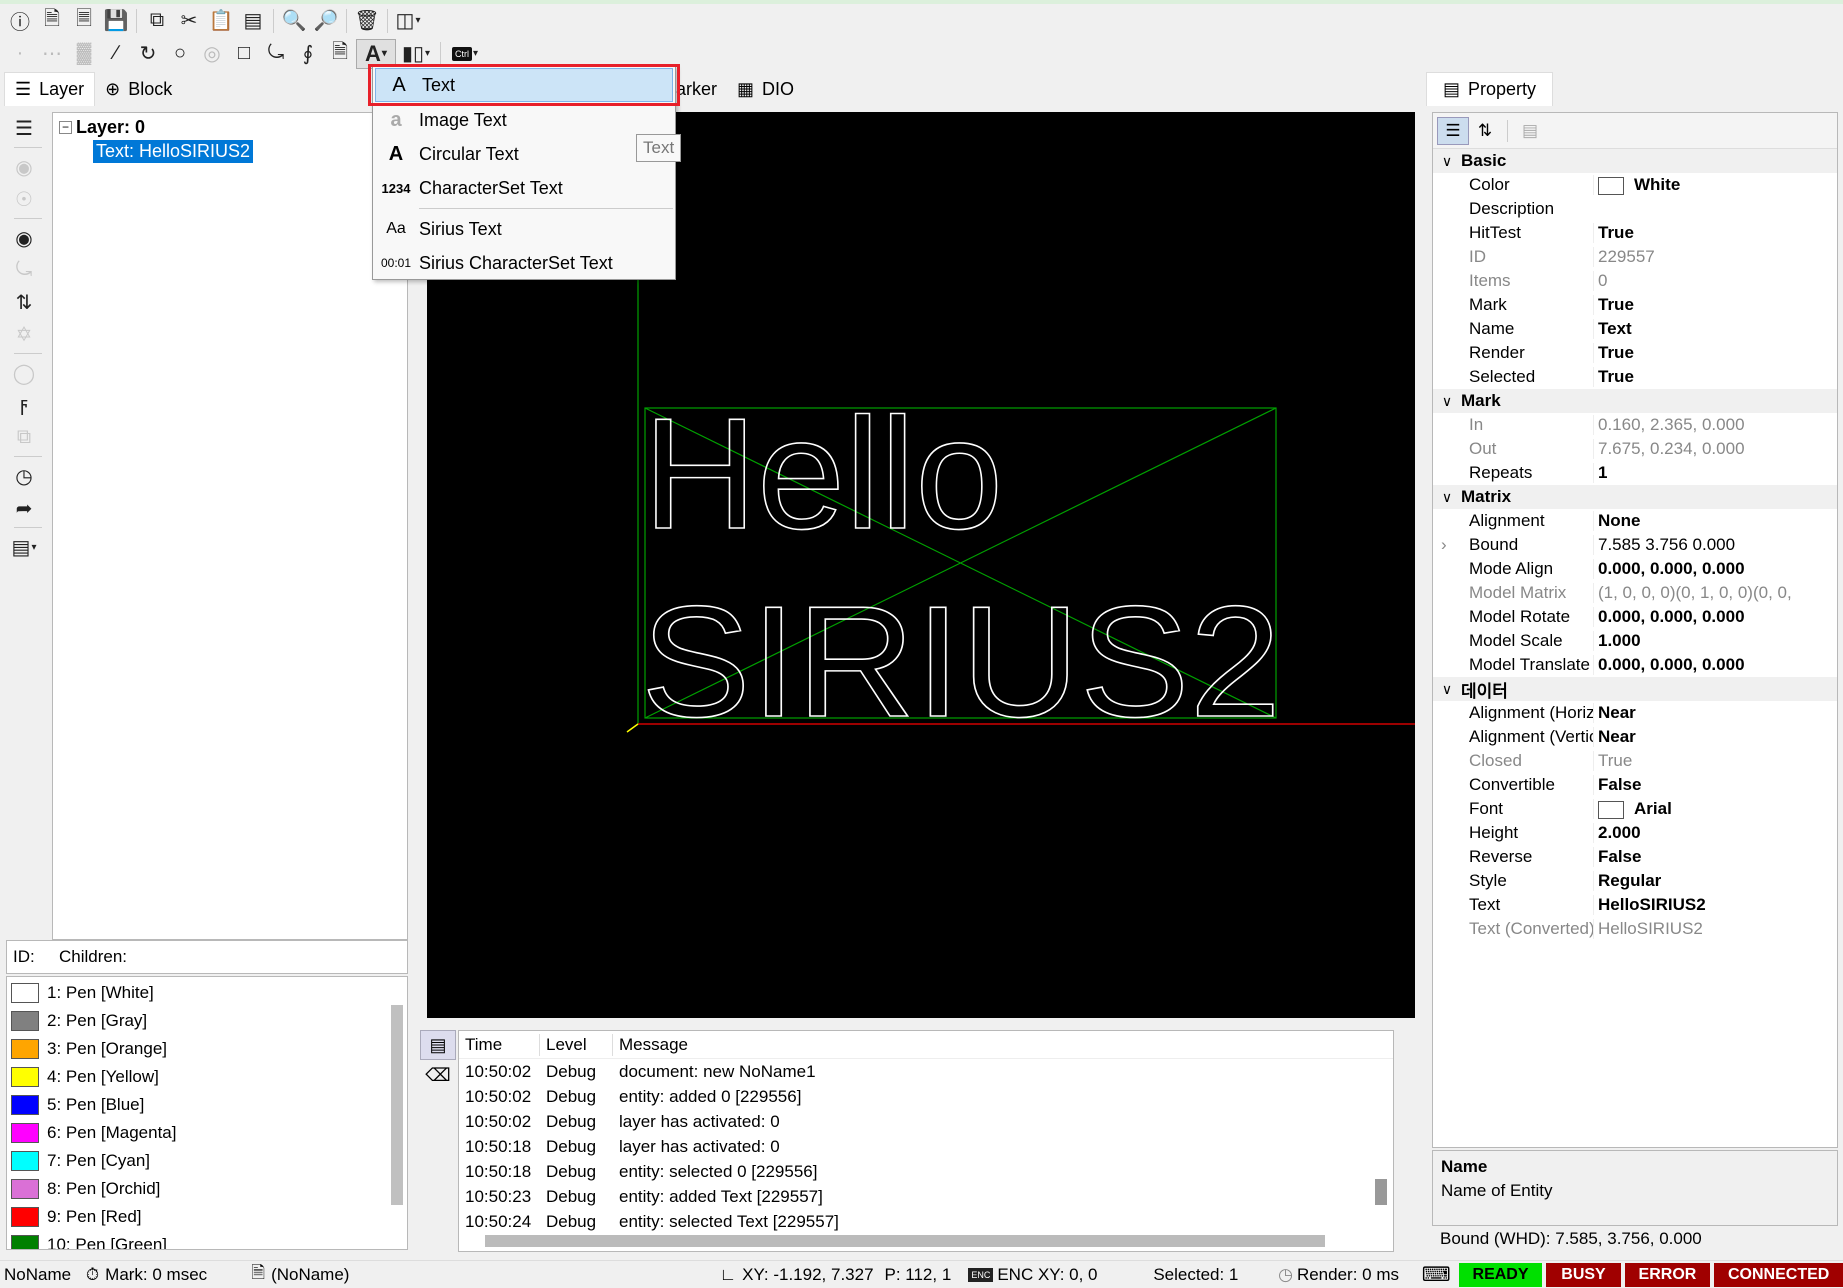 This screenshot has width=1843, height=1288. Describe the element at coordinates (207, 1217) in the screenshot. I see `pen-item: 9: Pen [Red]` at that location.